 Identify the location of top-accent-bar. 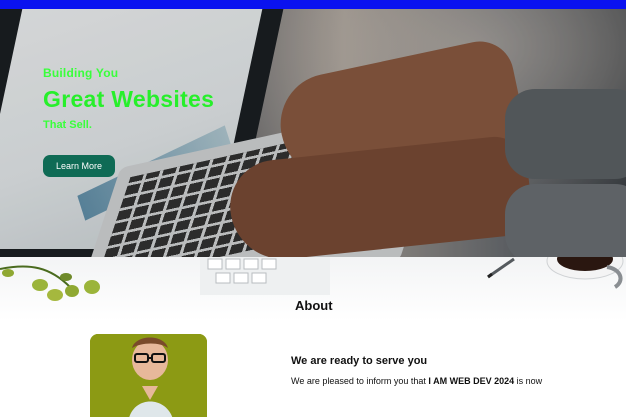
(313, 4).